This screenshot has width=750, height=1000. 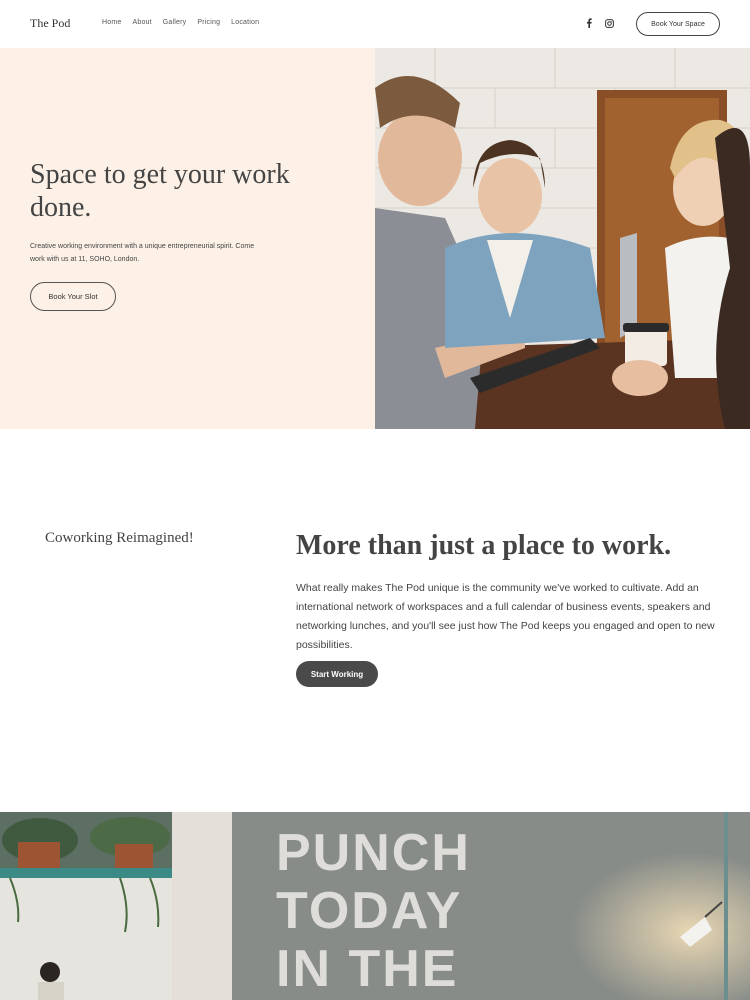 What do you see at coordinates (367, 969) in the screenshot?
I see `wall-line-3: IN THE` at bounding box center [367, 969].